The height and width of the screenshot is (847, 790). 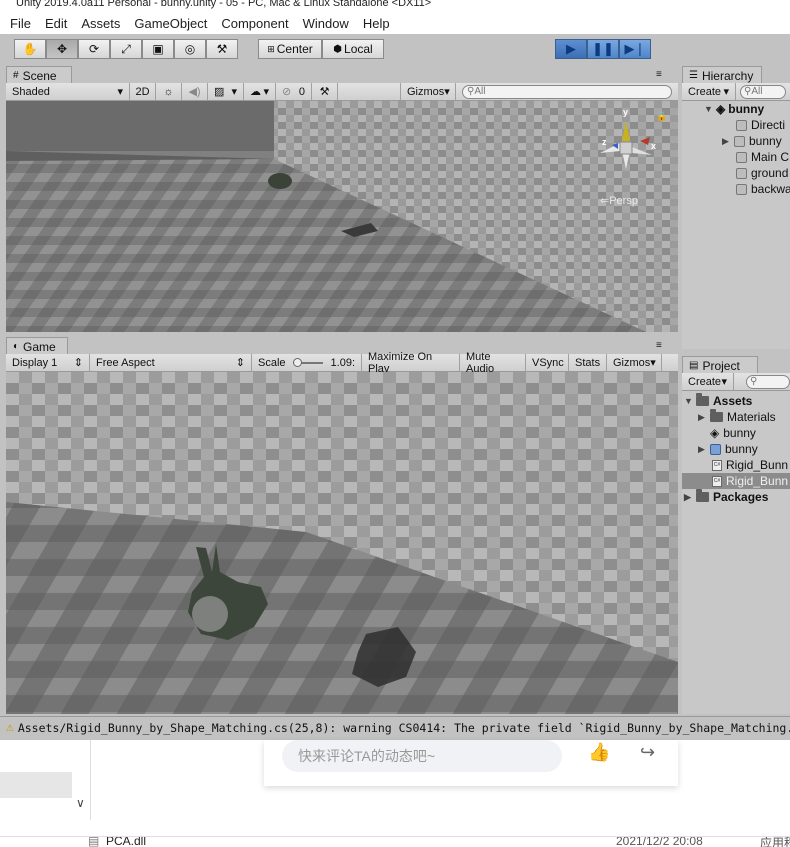 What do you see at coordinates (493, 363) in the screenshot?
I see `mute-audio-toggle: Mute Audio` at bounding box center [493, 363].